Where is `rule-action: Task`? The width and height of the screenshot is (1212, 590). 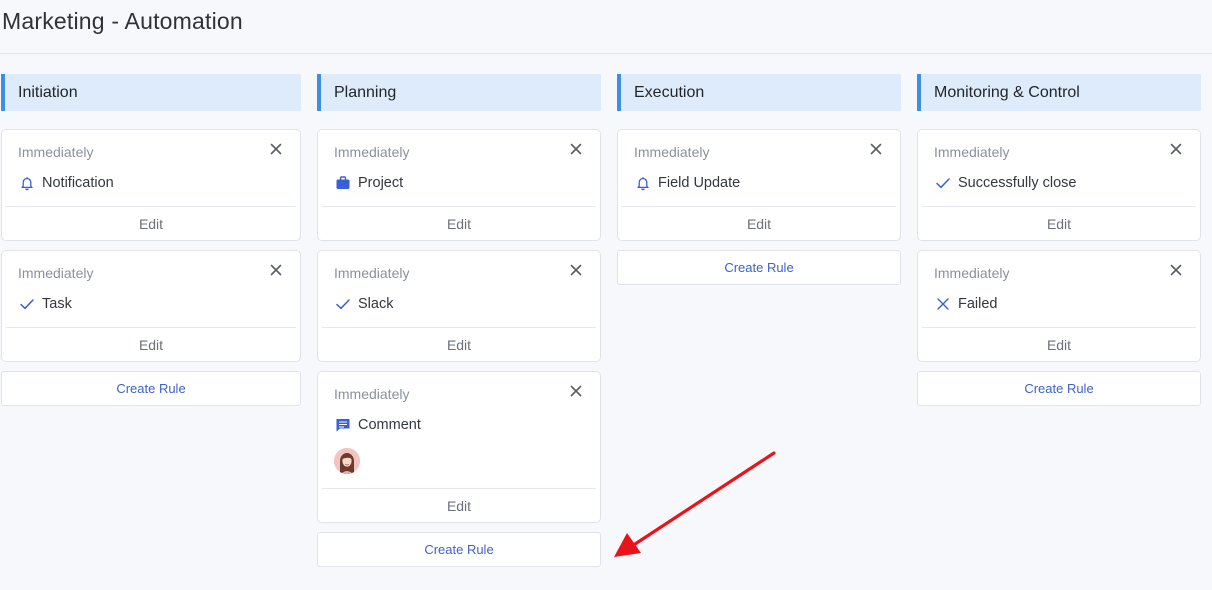
rule-action: Task is located at coordinates (151, 304).